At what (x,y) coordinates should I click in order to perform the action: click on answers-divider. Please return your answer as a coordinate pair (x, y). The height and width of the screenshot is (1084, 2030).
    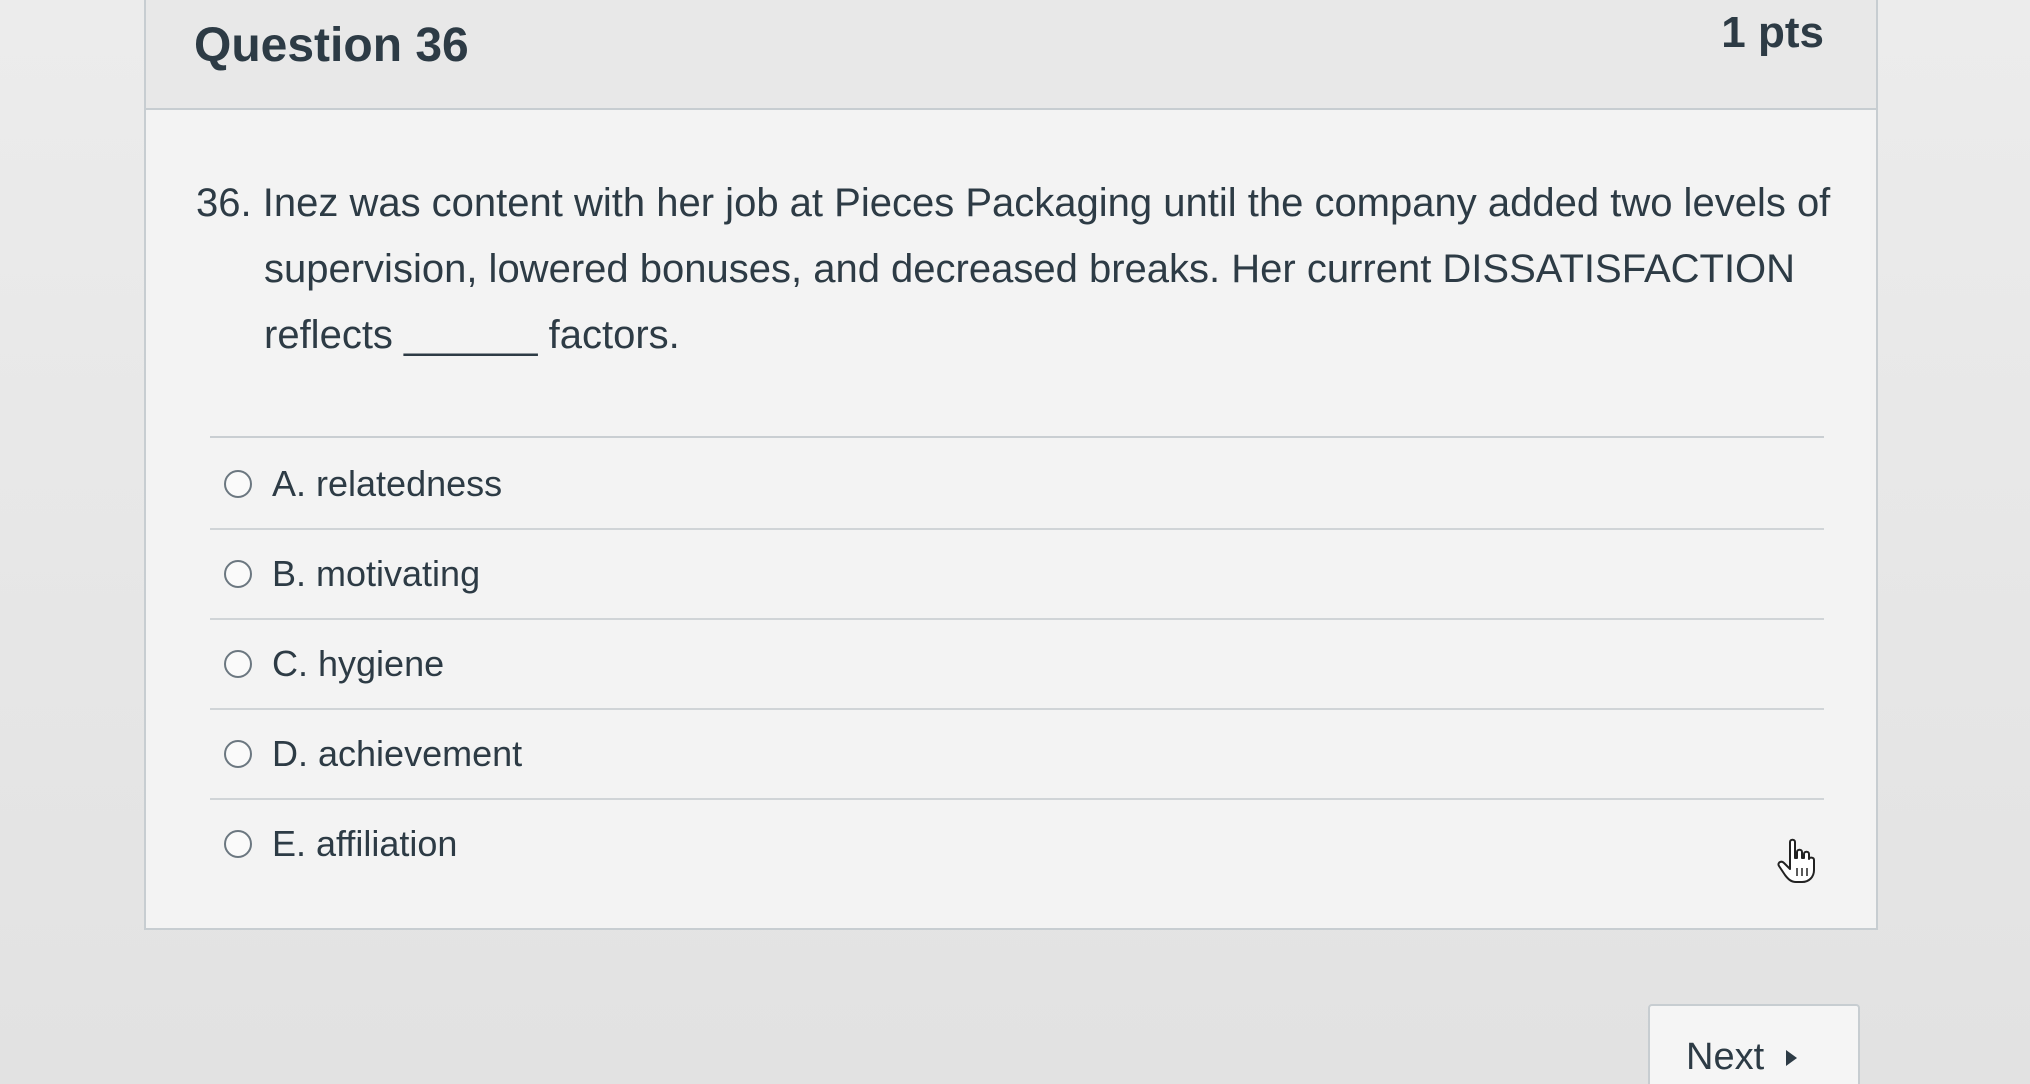
    Looking at the image, I should click on (1017, 437).